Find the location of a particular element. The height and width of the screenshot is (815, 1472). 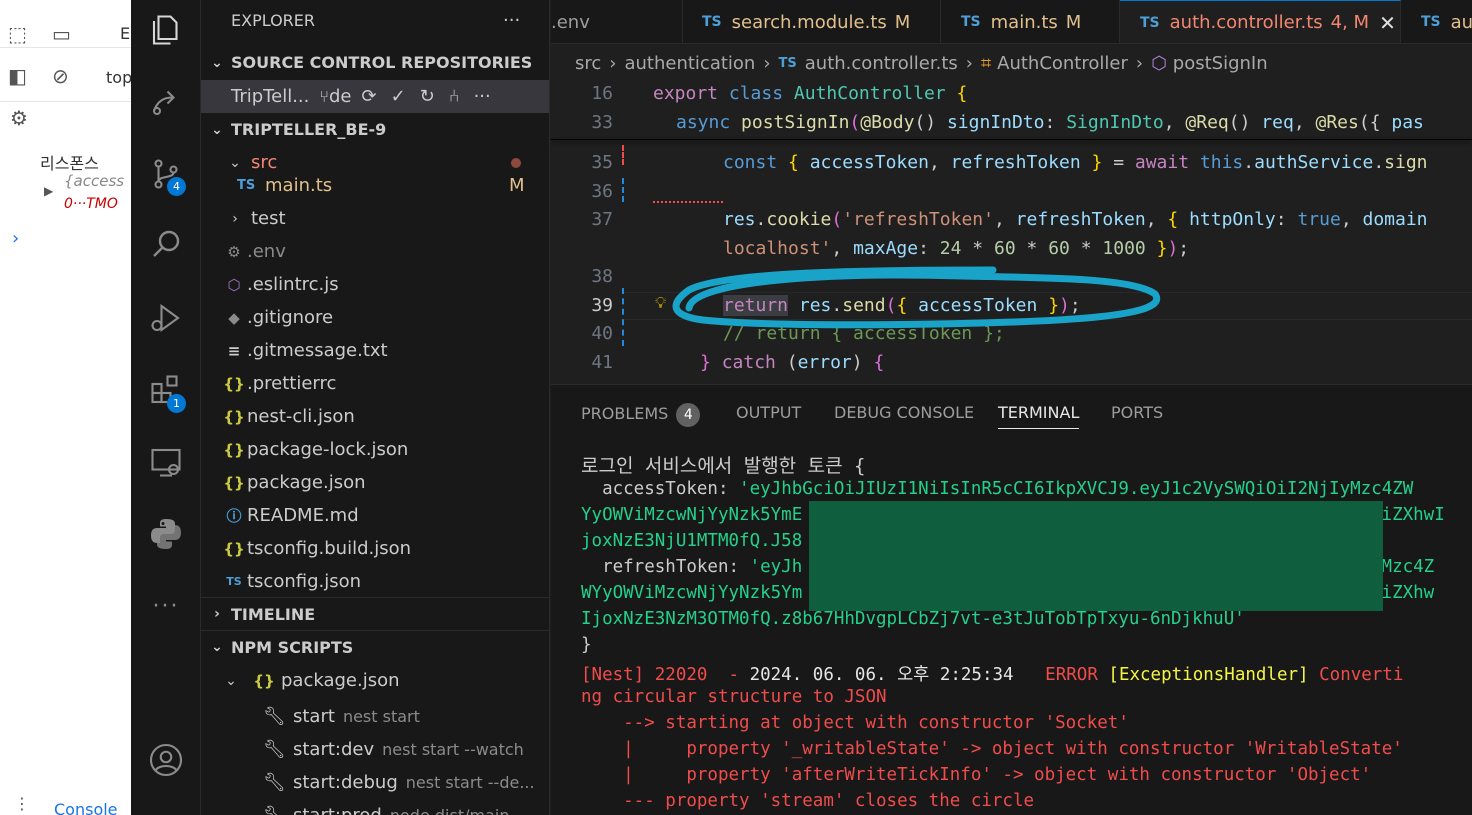

graph-icon: ⑃ is located at coordinates (454, 96).